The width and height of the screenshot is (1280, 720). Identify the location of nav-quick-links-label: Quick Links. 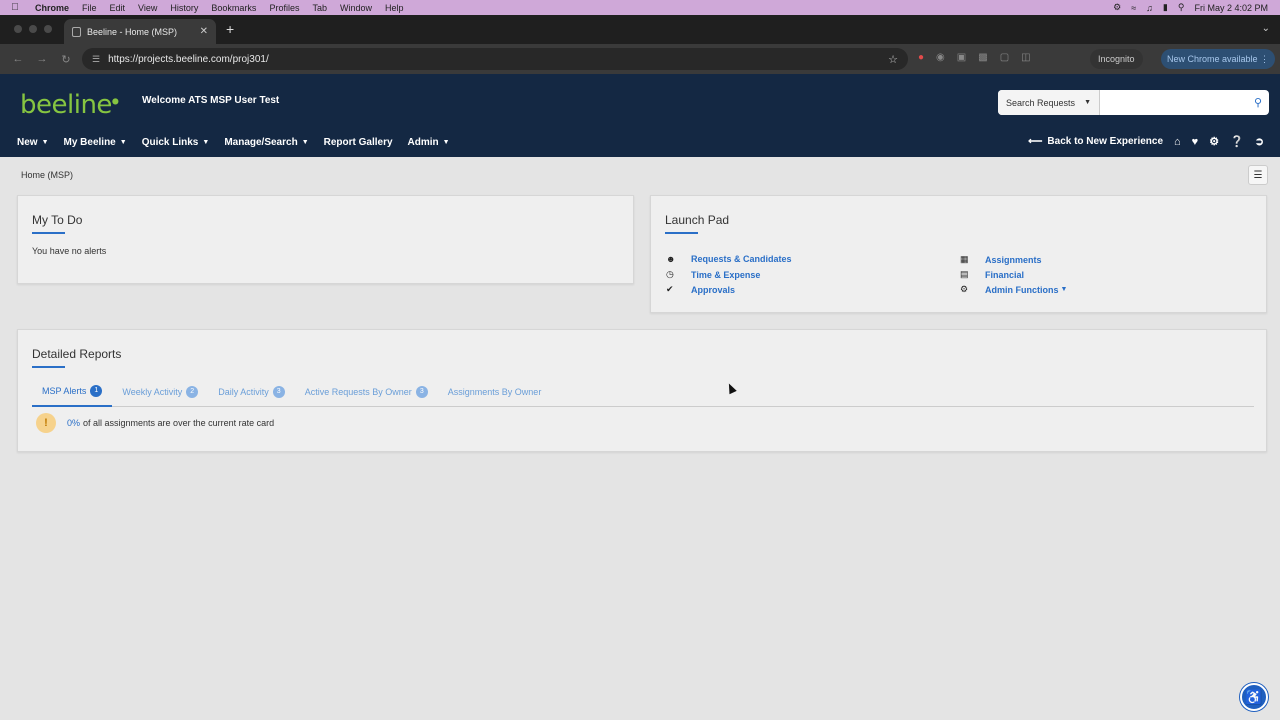
(170, 142).